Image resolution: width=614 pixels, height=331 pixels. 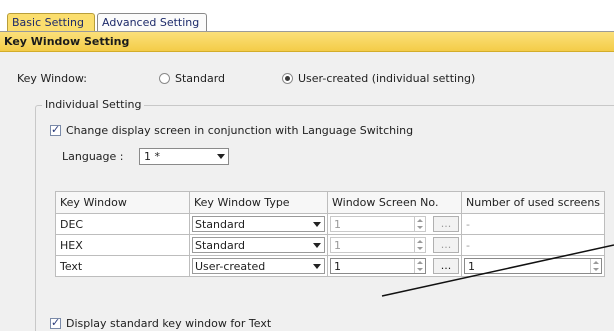 What do you see at coordinates (258, 202) in the screenshot?
I see `header-key-window-type: Key Window Type` at bounding box center [258, 202].